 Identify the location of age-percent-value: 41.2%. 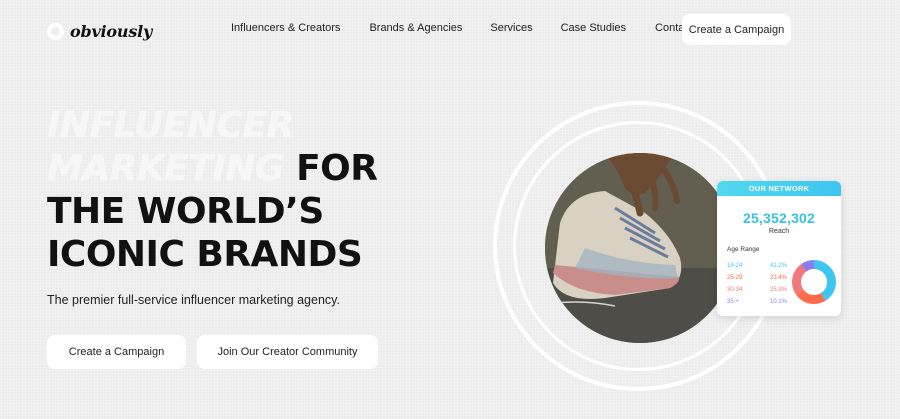
(778, 266).